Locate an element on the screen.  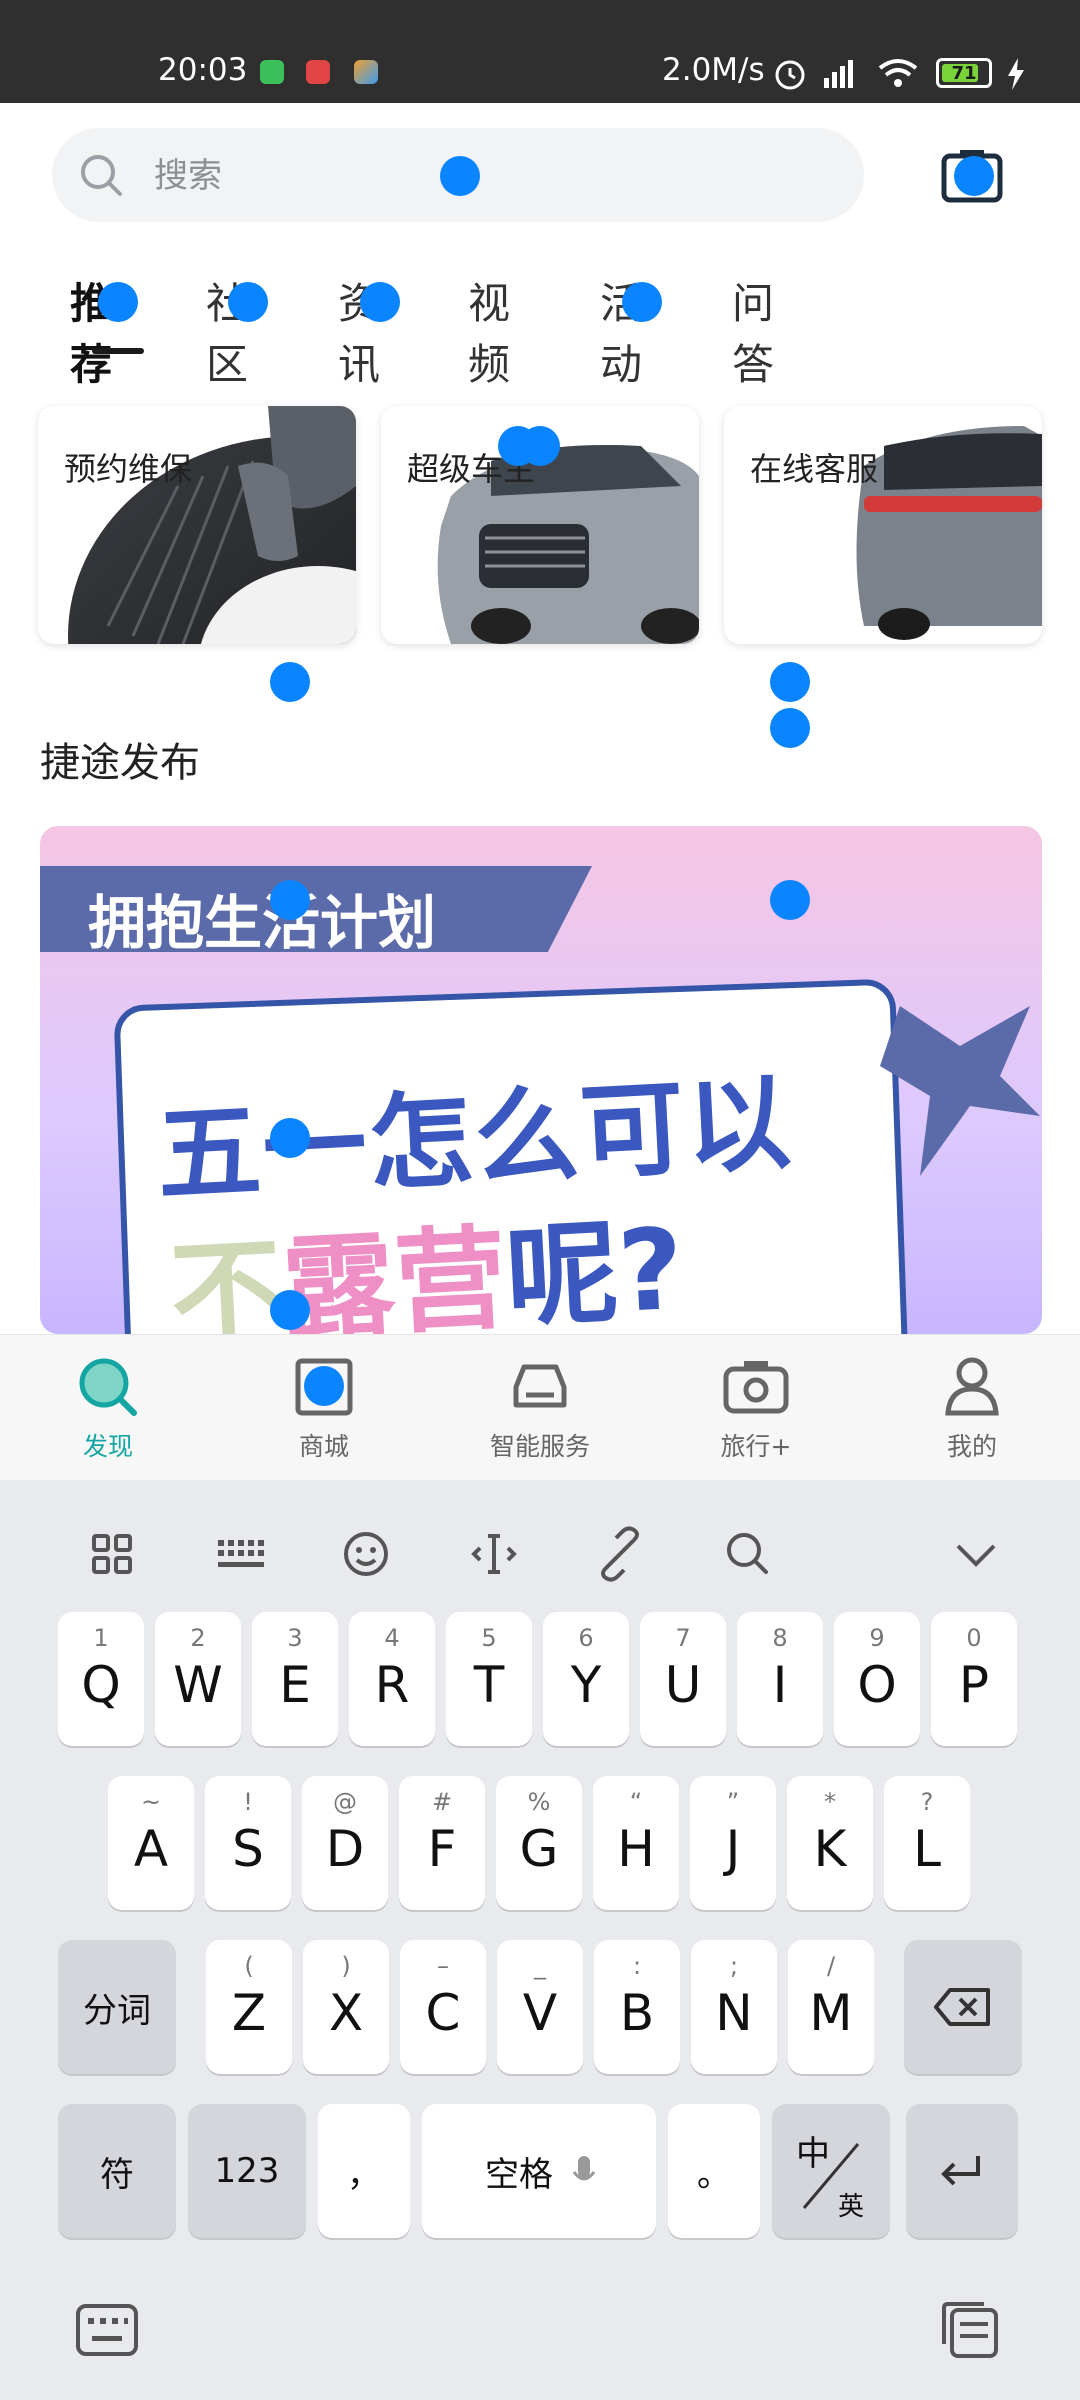
key-secondary: 6 is located at coordinates (586, 1638).